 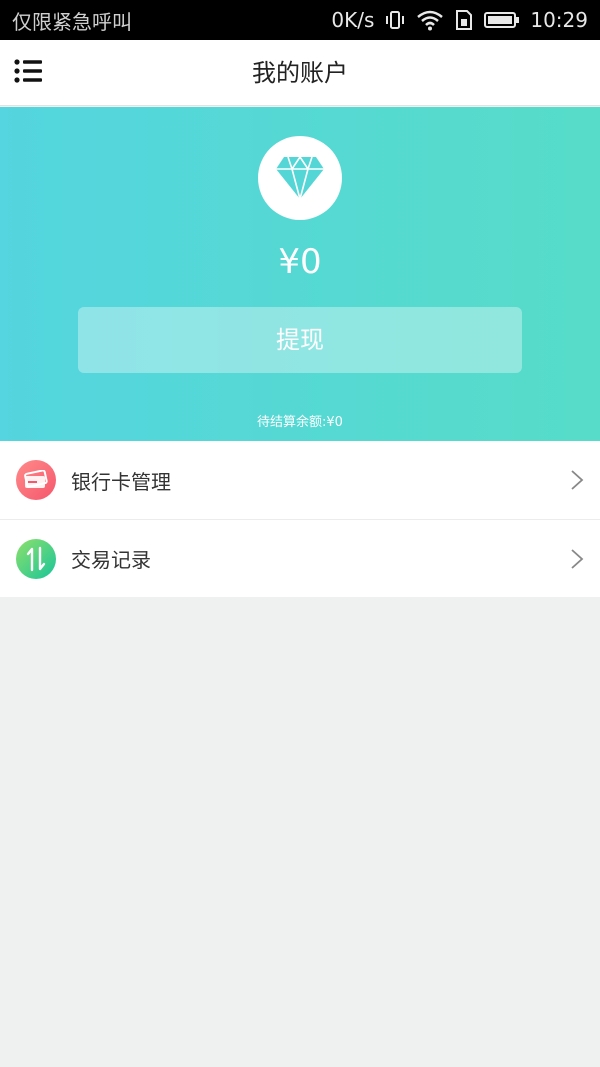 I want to click on battery-icon, so click(x=502, y=20).